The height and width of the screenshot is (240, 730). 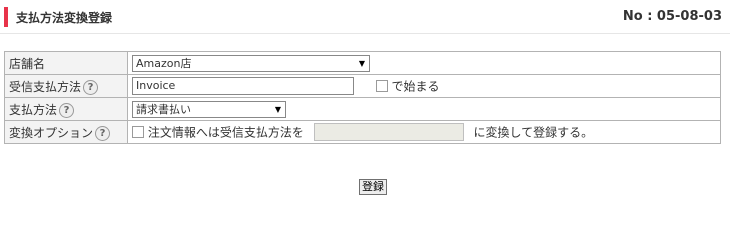 I want to click on store-select: Amazon店 ▼, so click(x=251, y=63).